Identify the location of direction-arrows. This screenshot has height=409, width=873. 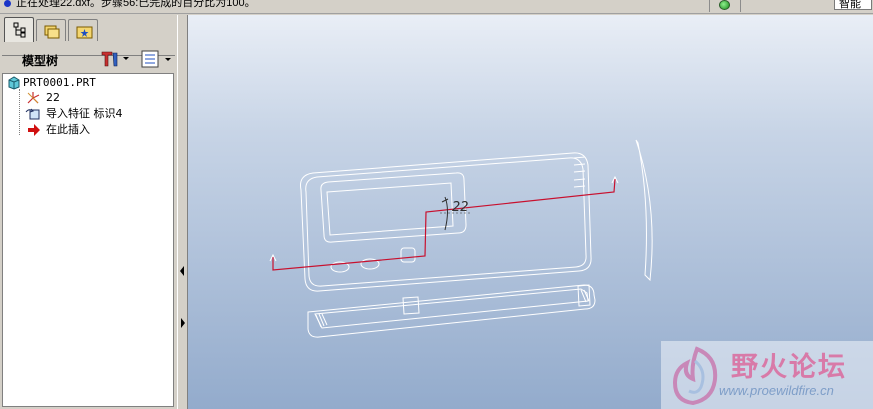
(444, 218).